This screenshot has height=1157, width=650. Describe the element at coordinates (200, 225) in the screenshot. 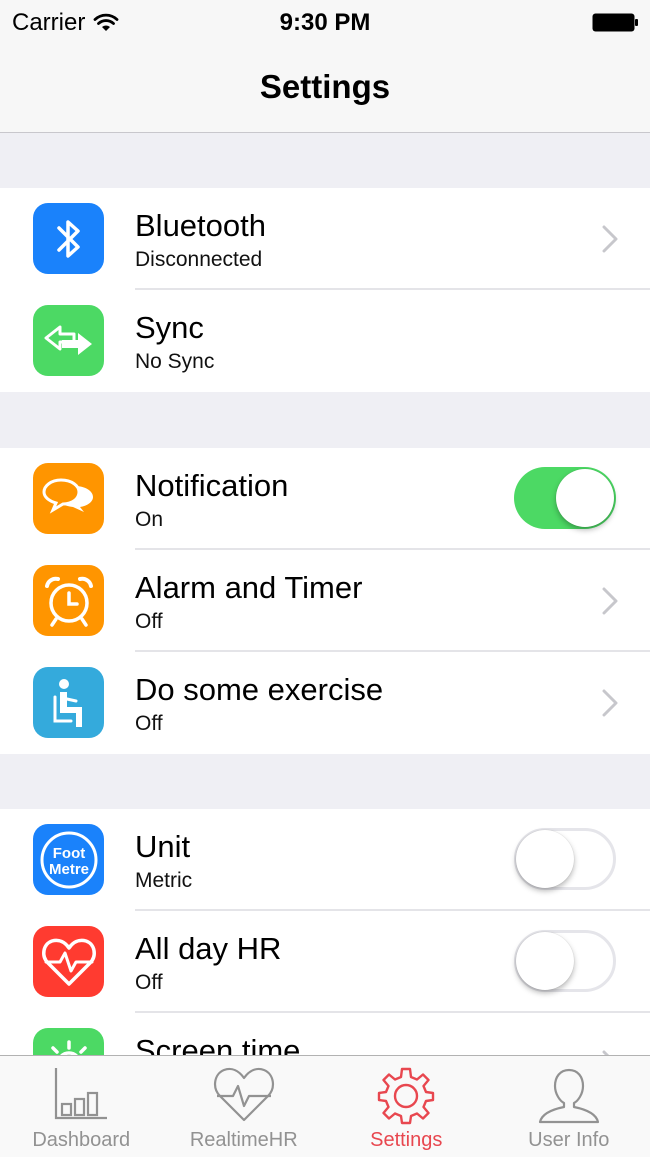

I see `row-title: Bluetooth` at that location.